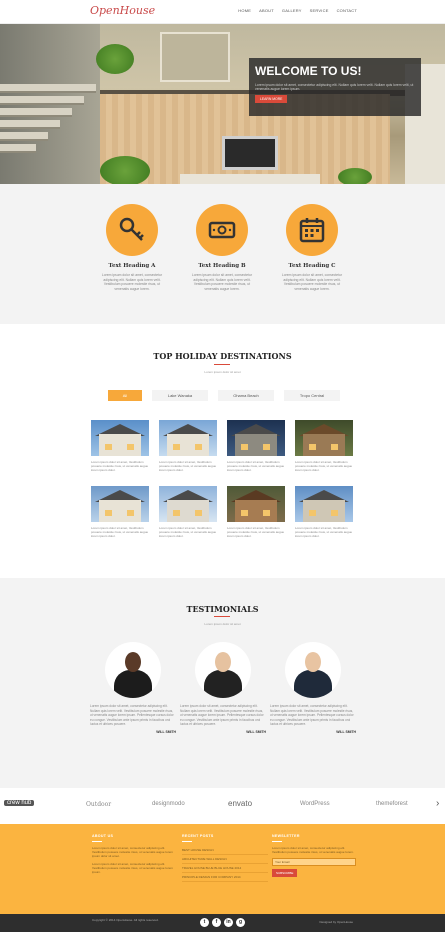  What do you see at coordinates (319, 10) in the screenshot?
I see `nav-service: SERVICE` at bounding box center [319, 10].